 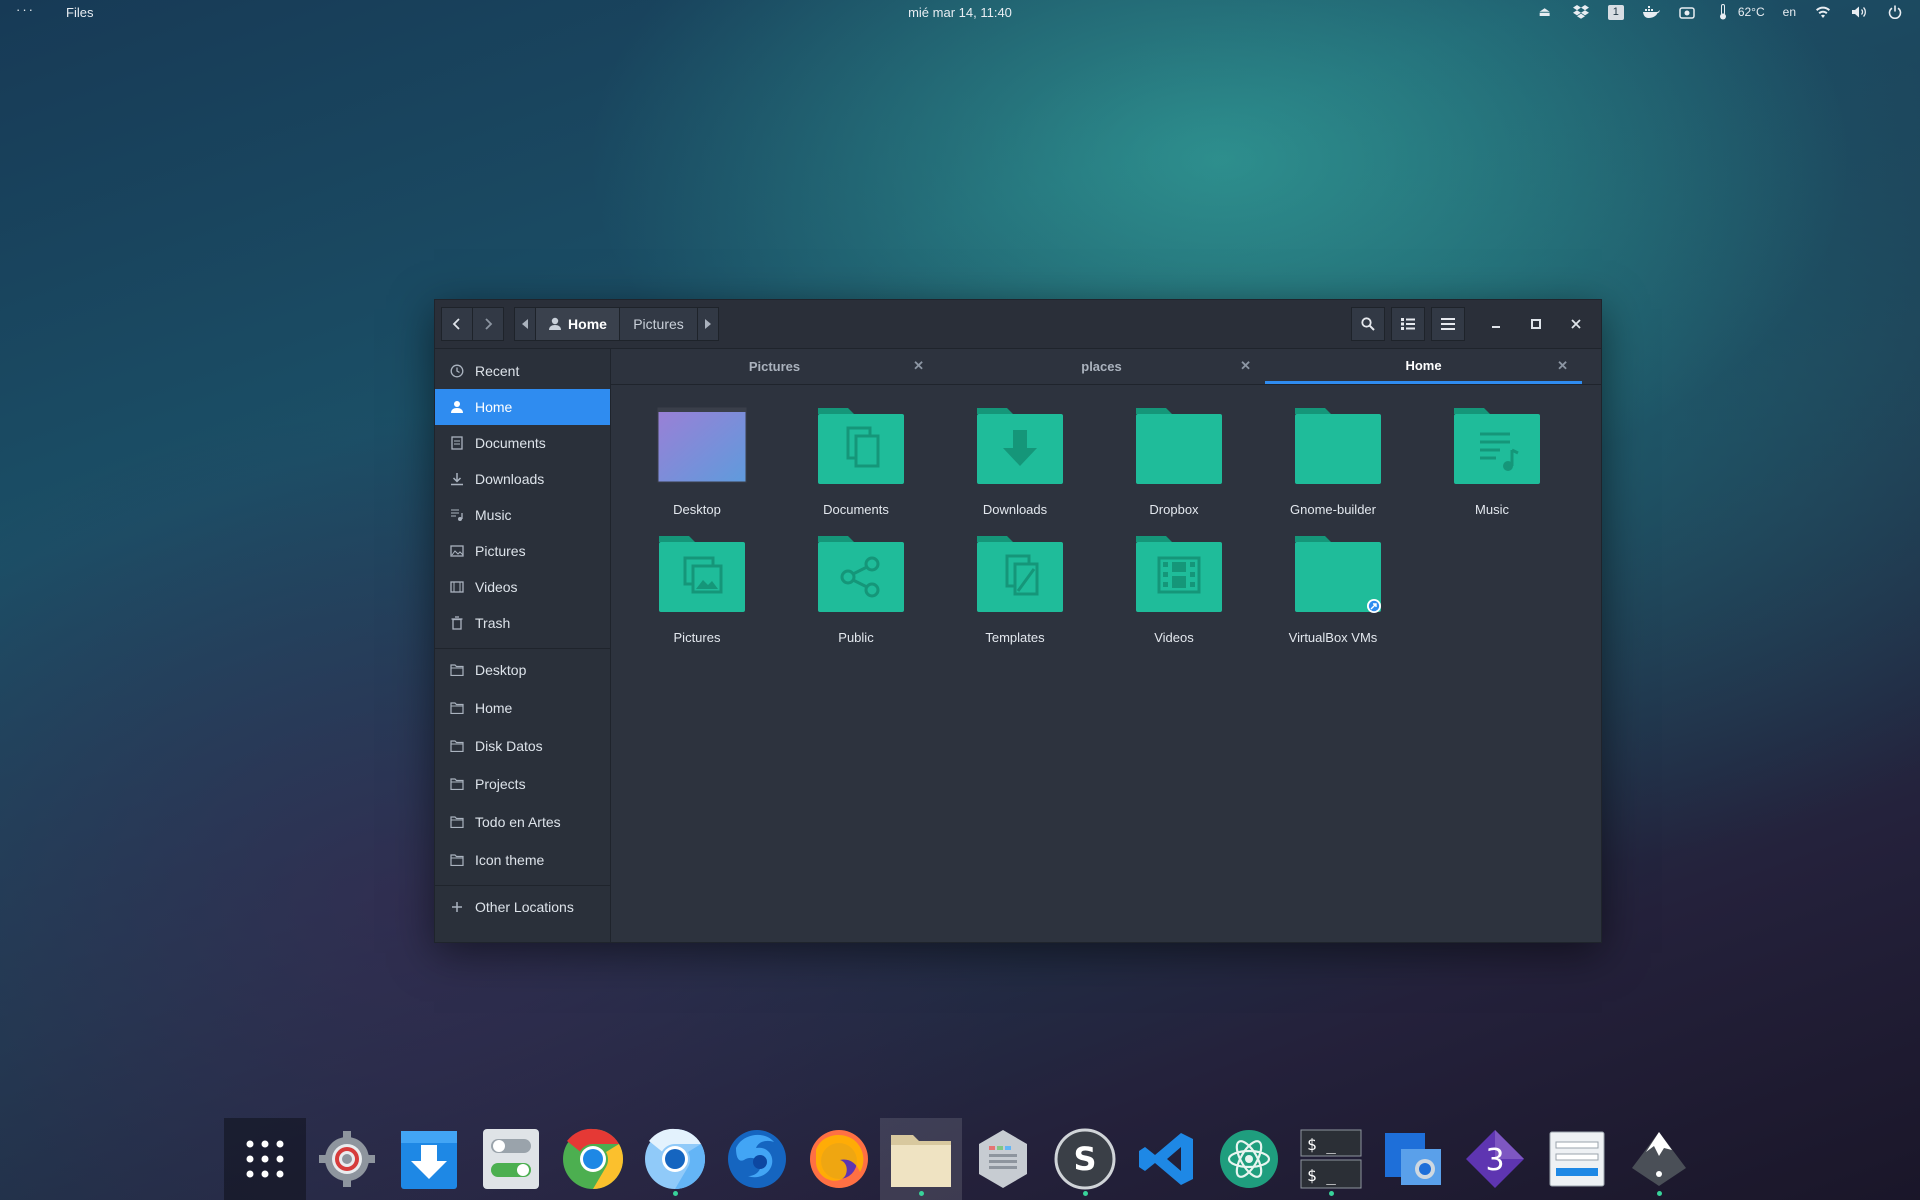 I want to click on screencast-icon, so click(x=1687, y=12).